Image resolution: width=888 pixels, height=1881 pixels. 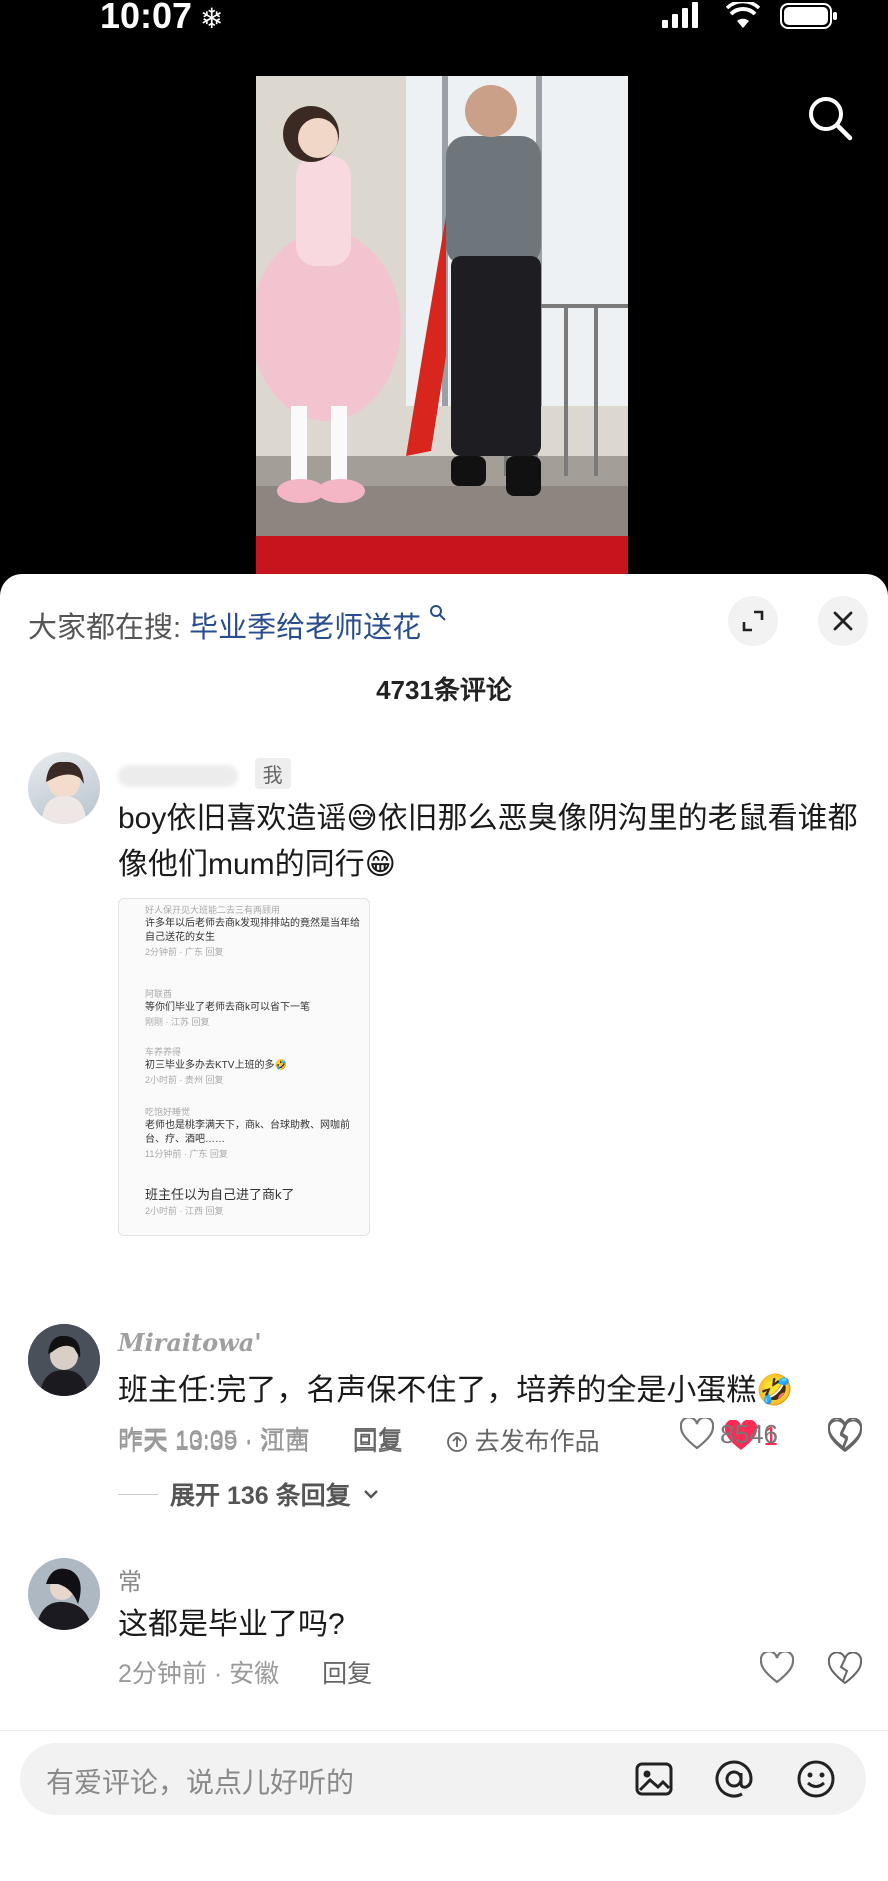 What do you see at coordinates (438, 613) in the screenshot?
I see `small-search-icon` at bounding box center [438, 613].